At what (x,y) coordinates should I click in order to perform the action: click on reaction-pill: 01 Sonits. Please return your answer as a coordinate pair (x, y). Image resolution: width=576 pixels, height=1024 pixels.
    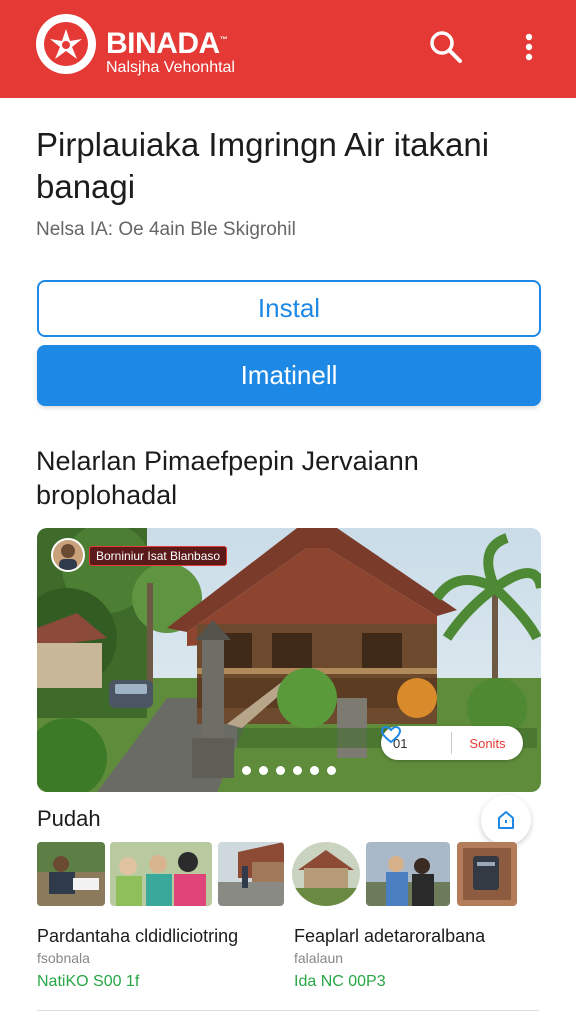
    Looking at the image, I should click on (452, 743).